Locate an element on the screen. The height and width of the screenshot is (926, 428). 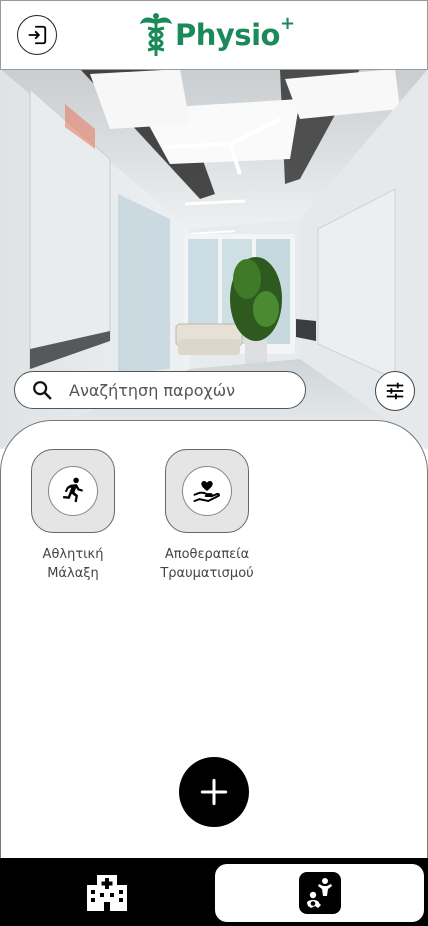
caduceus-icon is located at coordinates (156, 34).